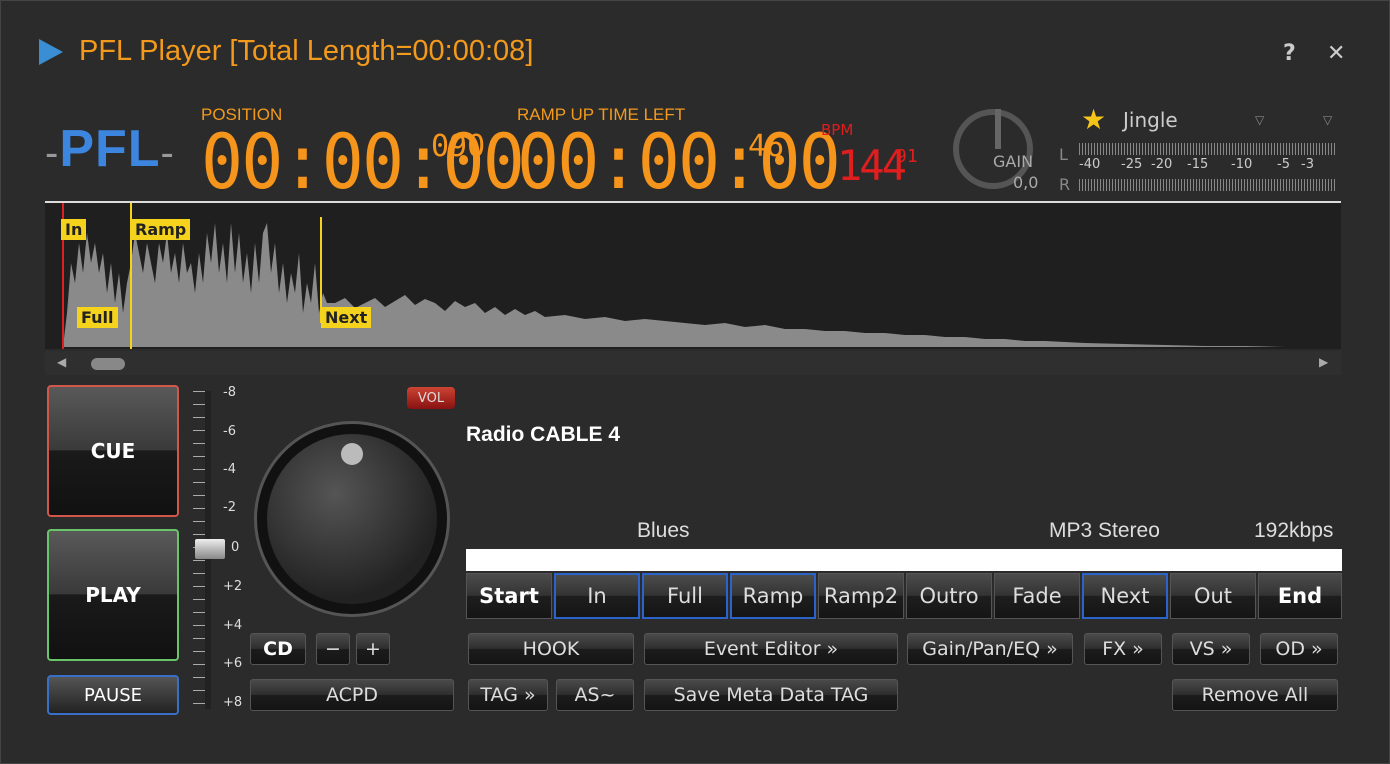 The image size is (1390, 764). I want to click on tag-button: TAG », so click(508, 695).